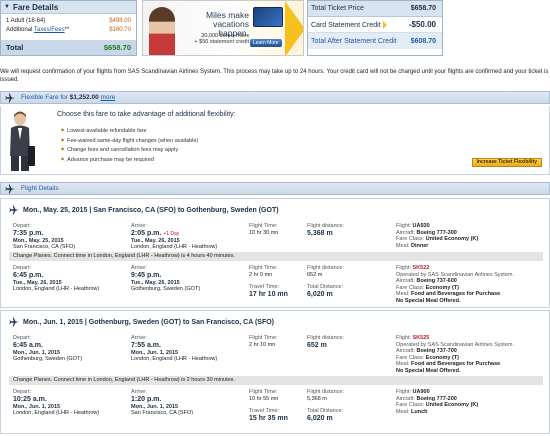  Describe the element at coordinates (221, 42) in the screenshot. I see `ad-offer-line-2: + $50 statement credit` at that location.